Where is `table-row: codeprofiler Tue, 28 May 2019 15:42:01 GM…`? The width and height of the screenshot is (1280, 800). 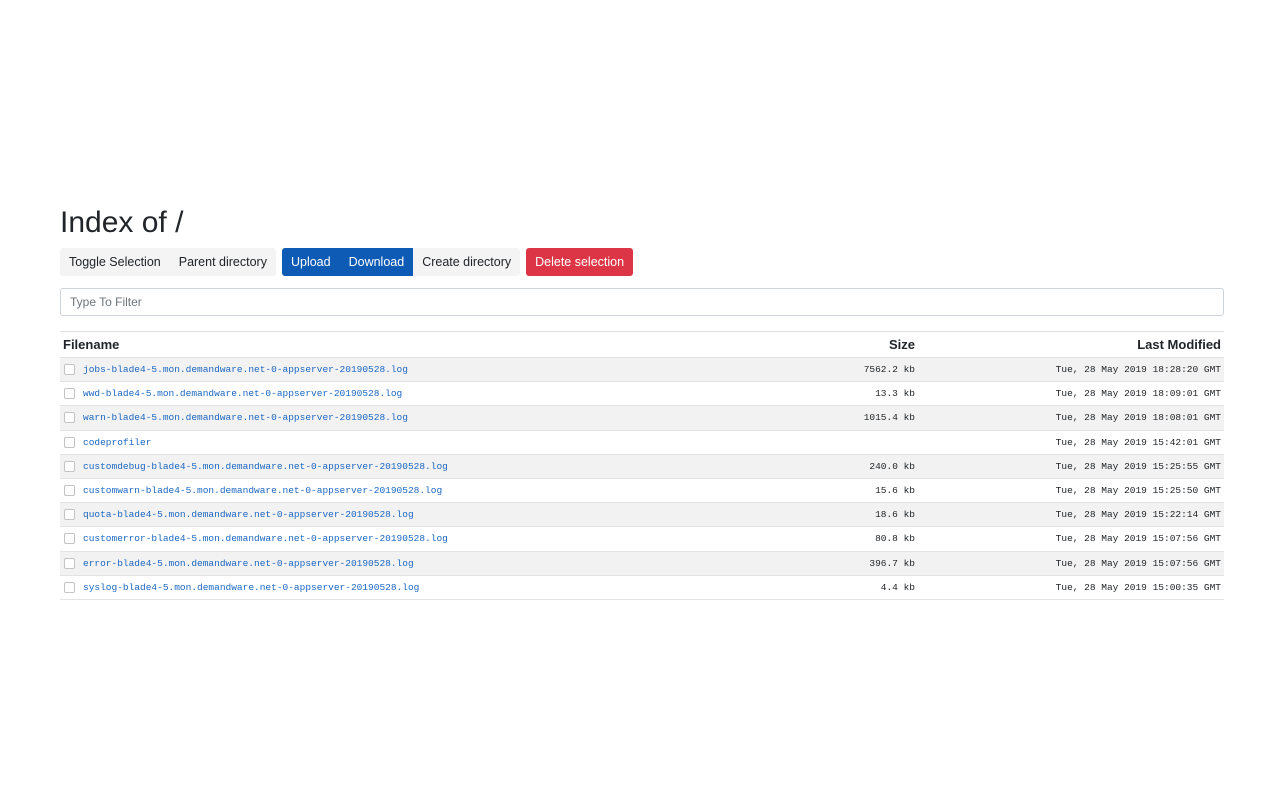
table-row: codeprofiler Tue, 28 May 2019 15:42:01 GM… is located at coordinates (642, 442).